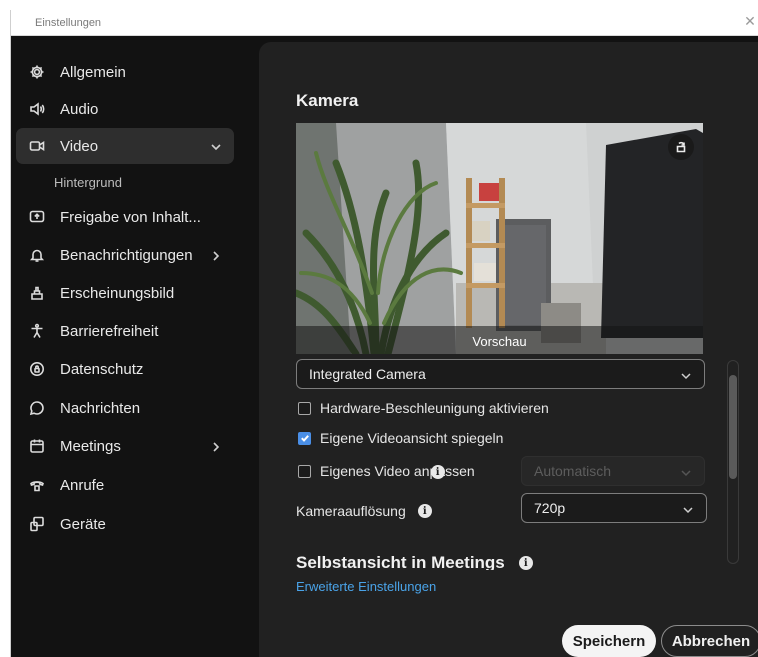 The image size is (758, 657). I want to click on camera-resolution-select: 720p, so click(614, 508).